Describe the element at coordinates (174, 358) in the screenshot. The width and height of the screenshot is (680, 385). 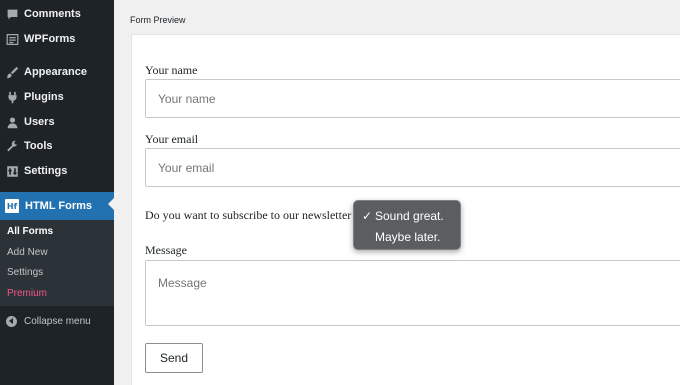
I see `send-button: Send` at that location.